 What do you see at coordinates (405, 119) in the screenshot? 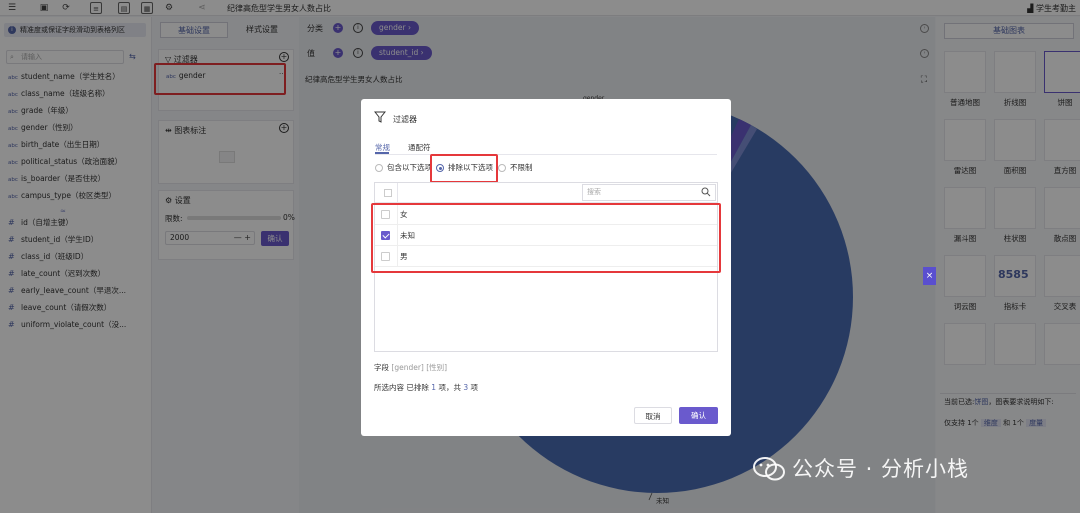
I see `dialog-title: 过滤器` at bounding box center [405, 119].